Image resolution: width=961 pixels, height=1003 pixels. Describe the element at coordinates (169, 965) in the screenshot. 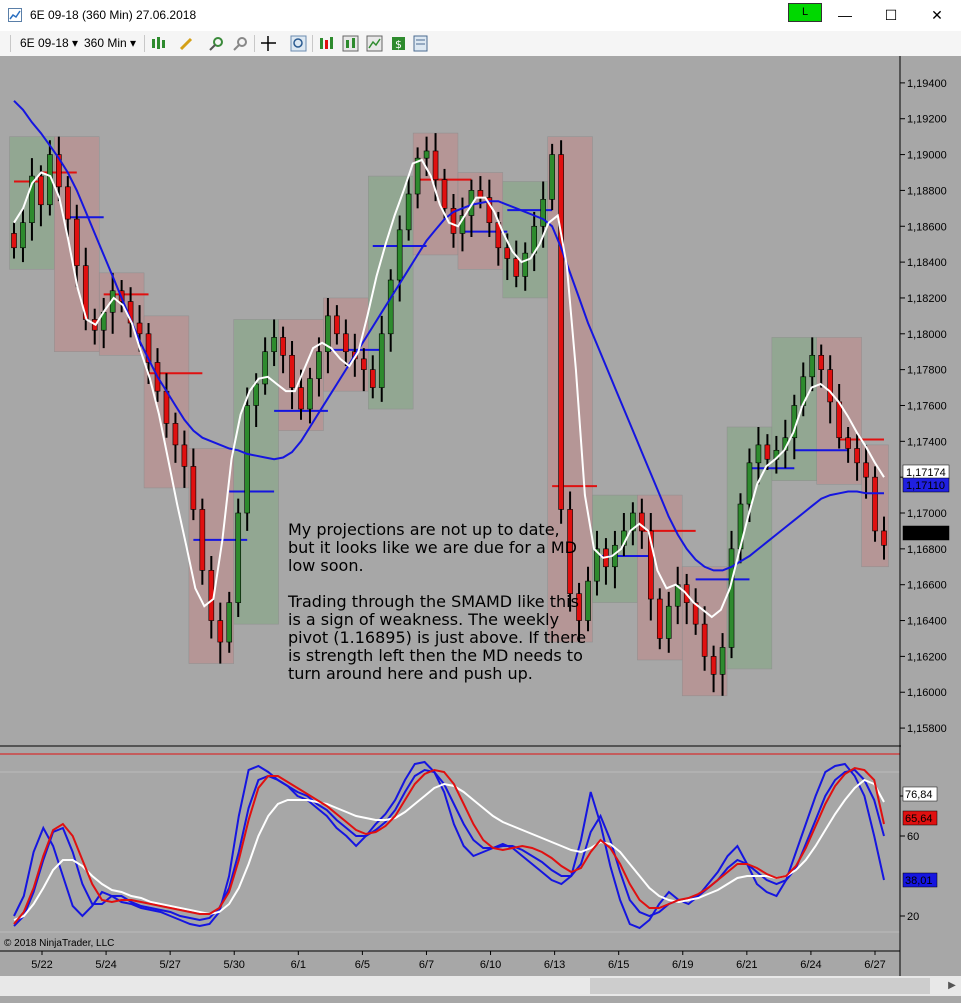

I see `x-tick-label: 5/27` at that location.